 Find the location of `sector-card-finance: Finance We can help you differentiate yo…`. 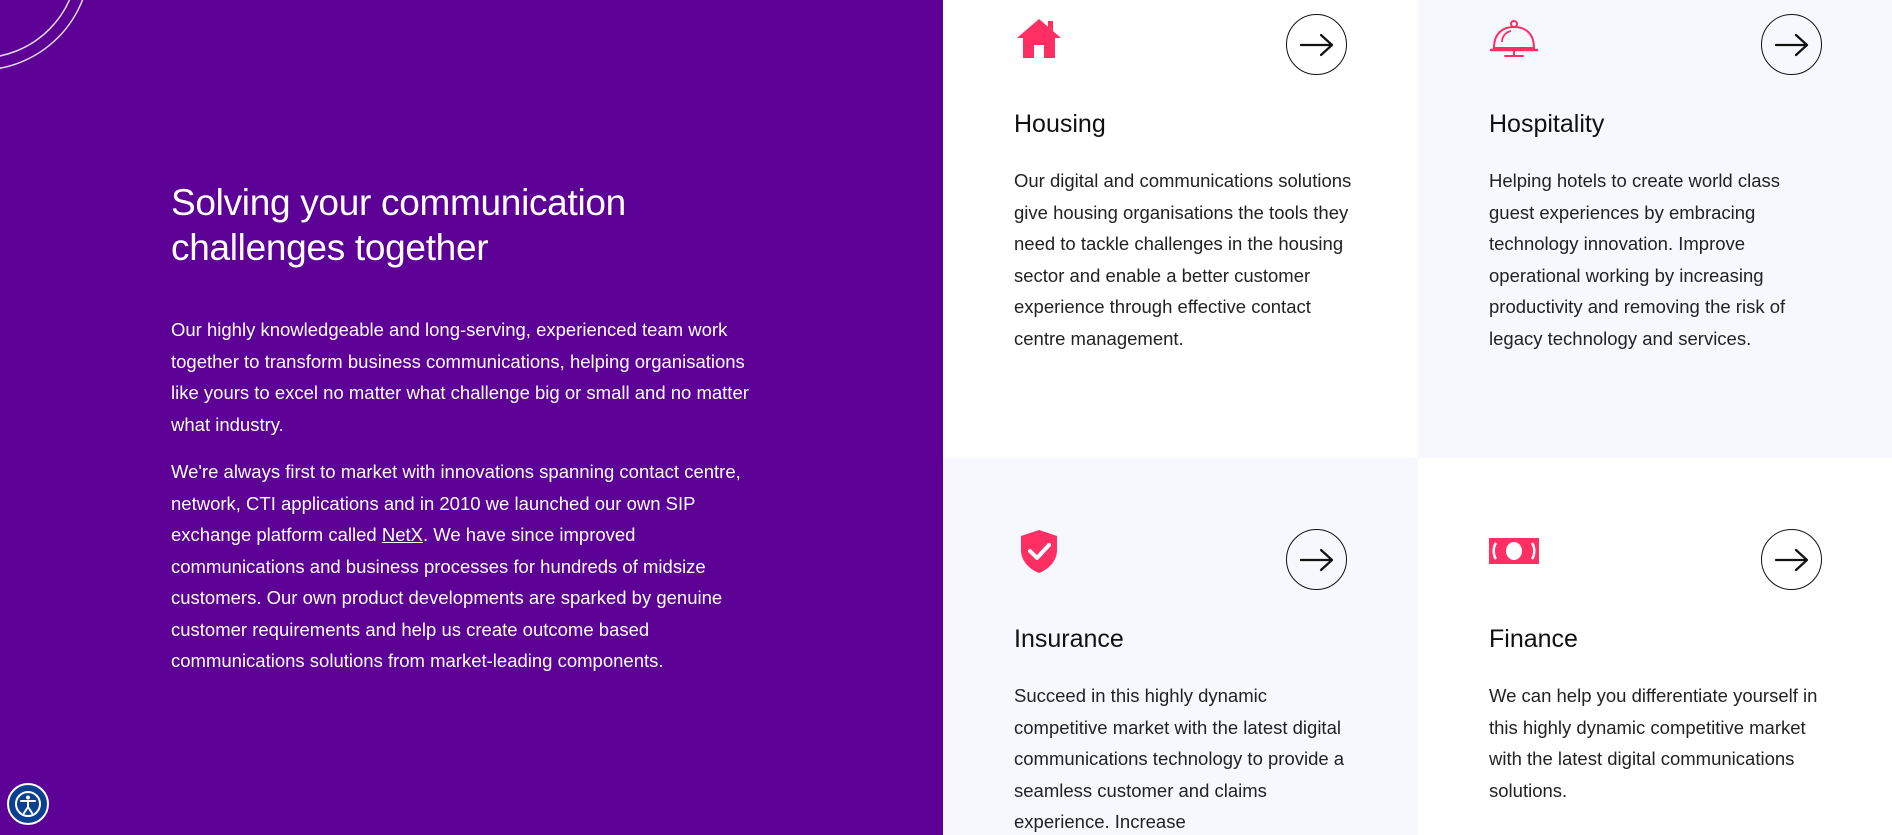

sector-card-finance: Finance We can help you differentiate yo… is located at coordinates (1655, 646).